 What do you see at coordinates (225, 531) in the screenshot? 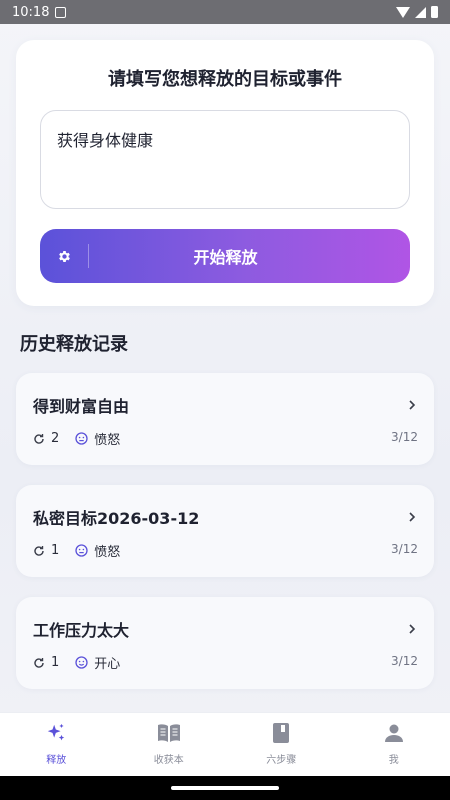
I see `history-record: 私密目标2026-03-12 1 愤怒 3/12` at bounding box center [225, 531].